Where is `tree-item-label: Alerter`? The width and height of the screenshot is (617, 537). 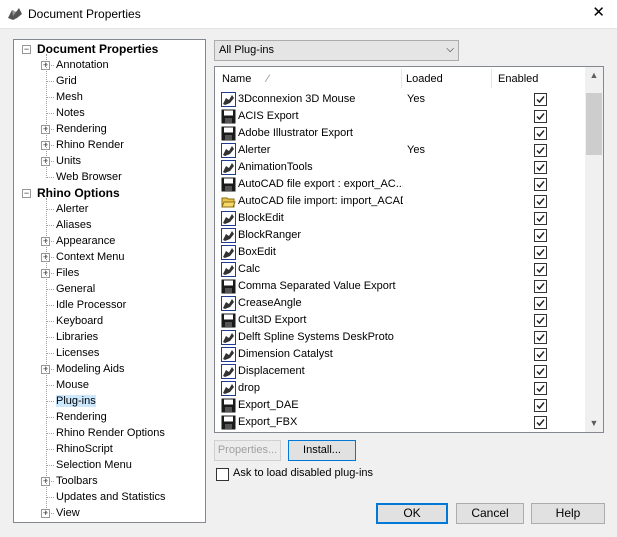
tree-item-label: Alerter is located at coordinates (72, 209).